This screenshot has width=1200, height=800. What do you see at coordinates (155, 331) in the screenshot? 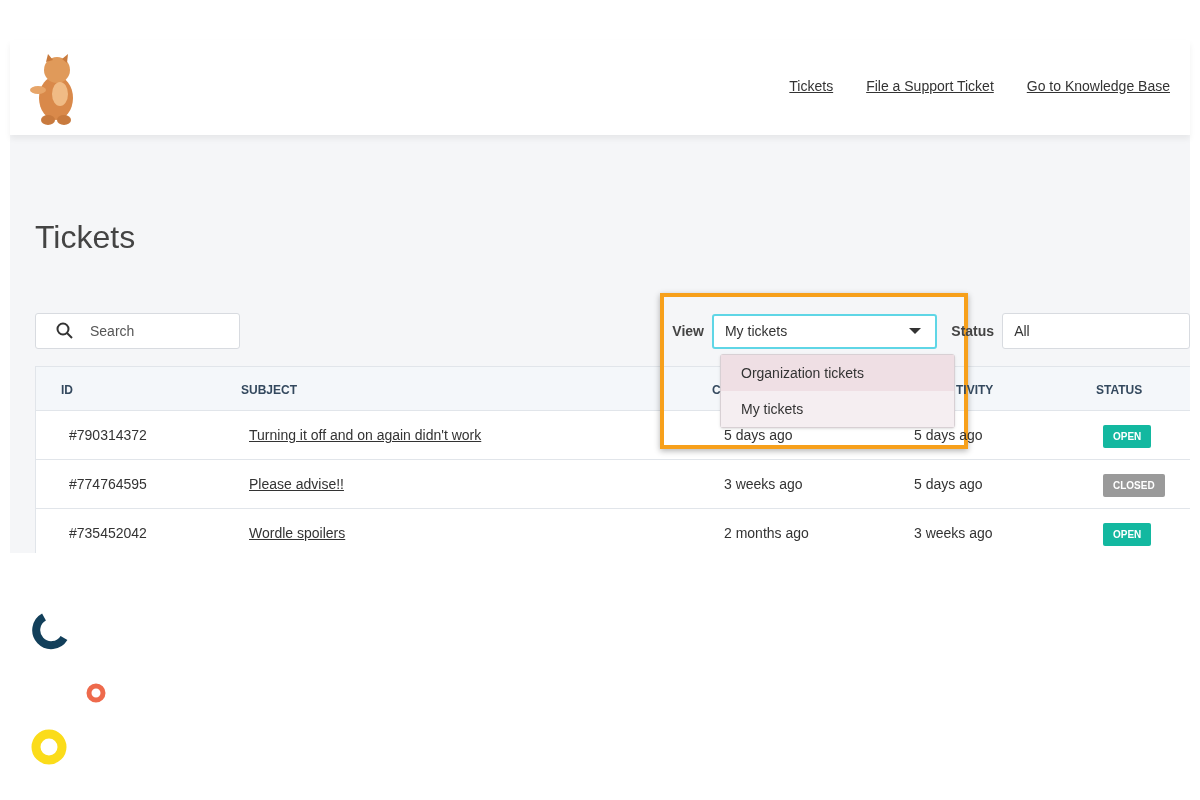
I see `search-input: Search` at bounding box center [155, 331].